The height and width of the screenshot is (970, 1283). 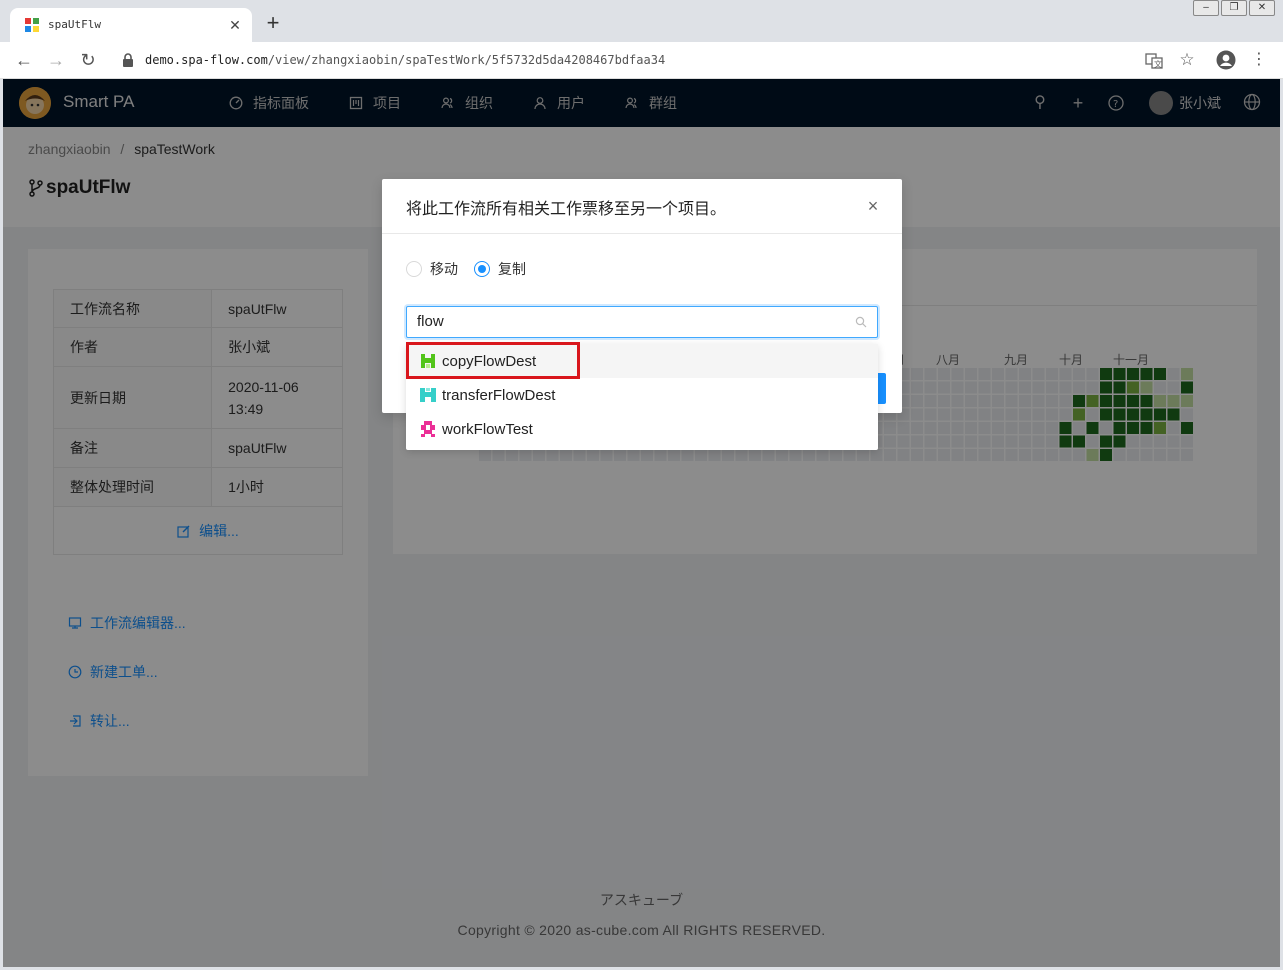 What do you see at coordinates (1262, 8) in the screenshot?
I see `close-window-icon: ✕` at bounding box center [1262, 8].